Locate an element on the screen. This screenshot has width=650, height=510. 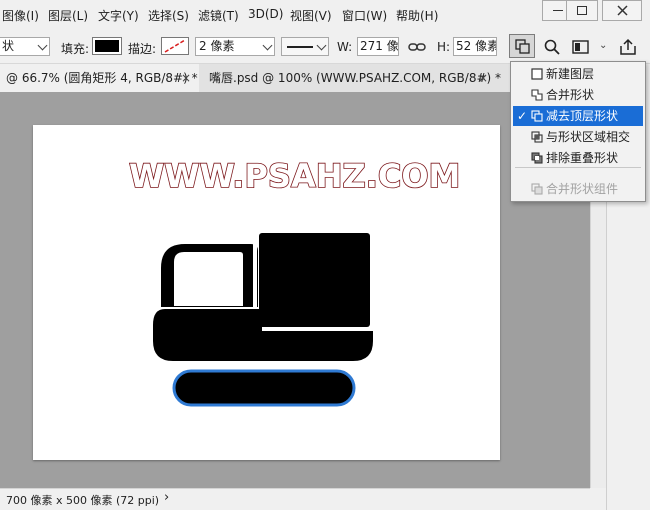
menu-3d: 3D(D) is located at coordinates (265, 14).